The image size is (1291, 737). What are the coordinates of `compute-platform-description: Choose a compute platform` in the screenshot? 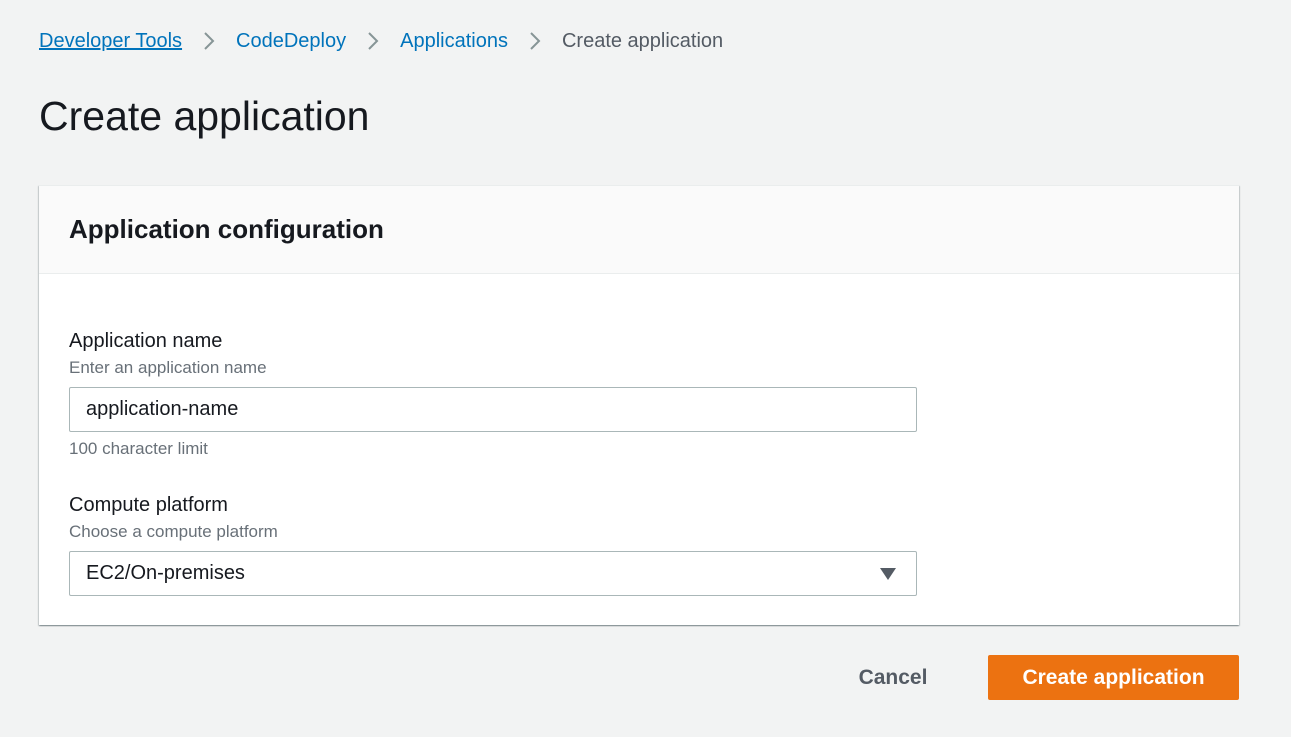 It's located at (173, 531).